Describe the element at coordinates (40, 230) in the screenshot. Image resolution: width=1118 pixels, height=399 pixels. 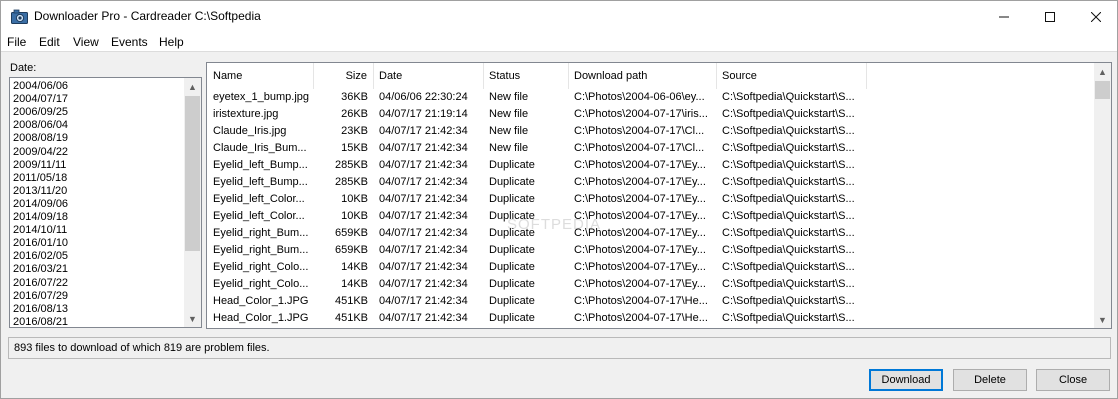
I see `date-list-item: 2014/10/11` at that location.